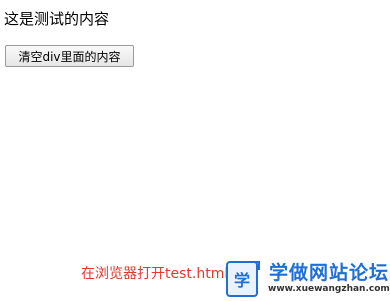  Describe the element at coordinates (57, 19) in the screenshot. I see `content-div: 这是测试的内容` at that location.